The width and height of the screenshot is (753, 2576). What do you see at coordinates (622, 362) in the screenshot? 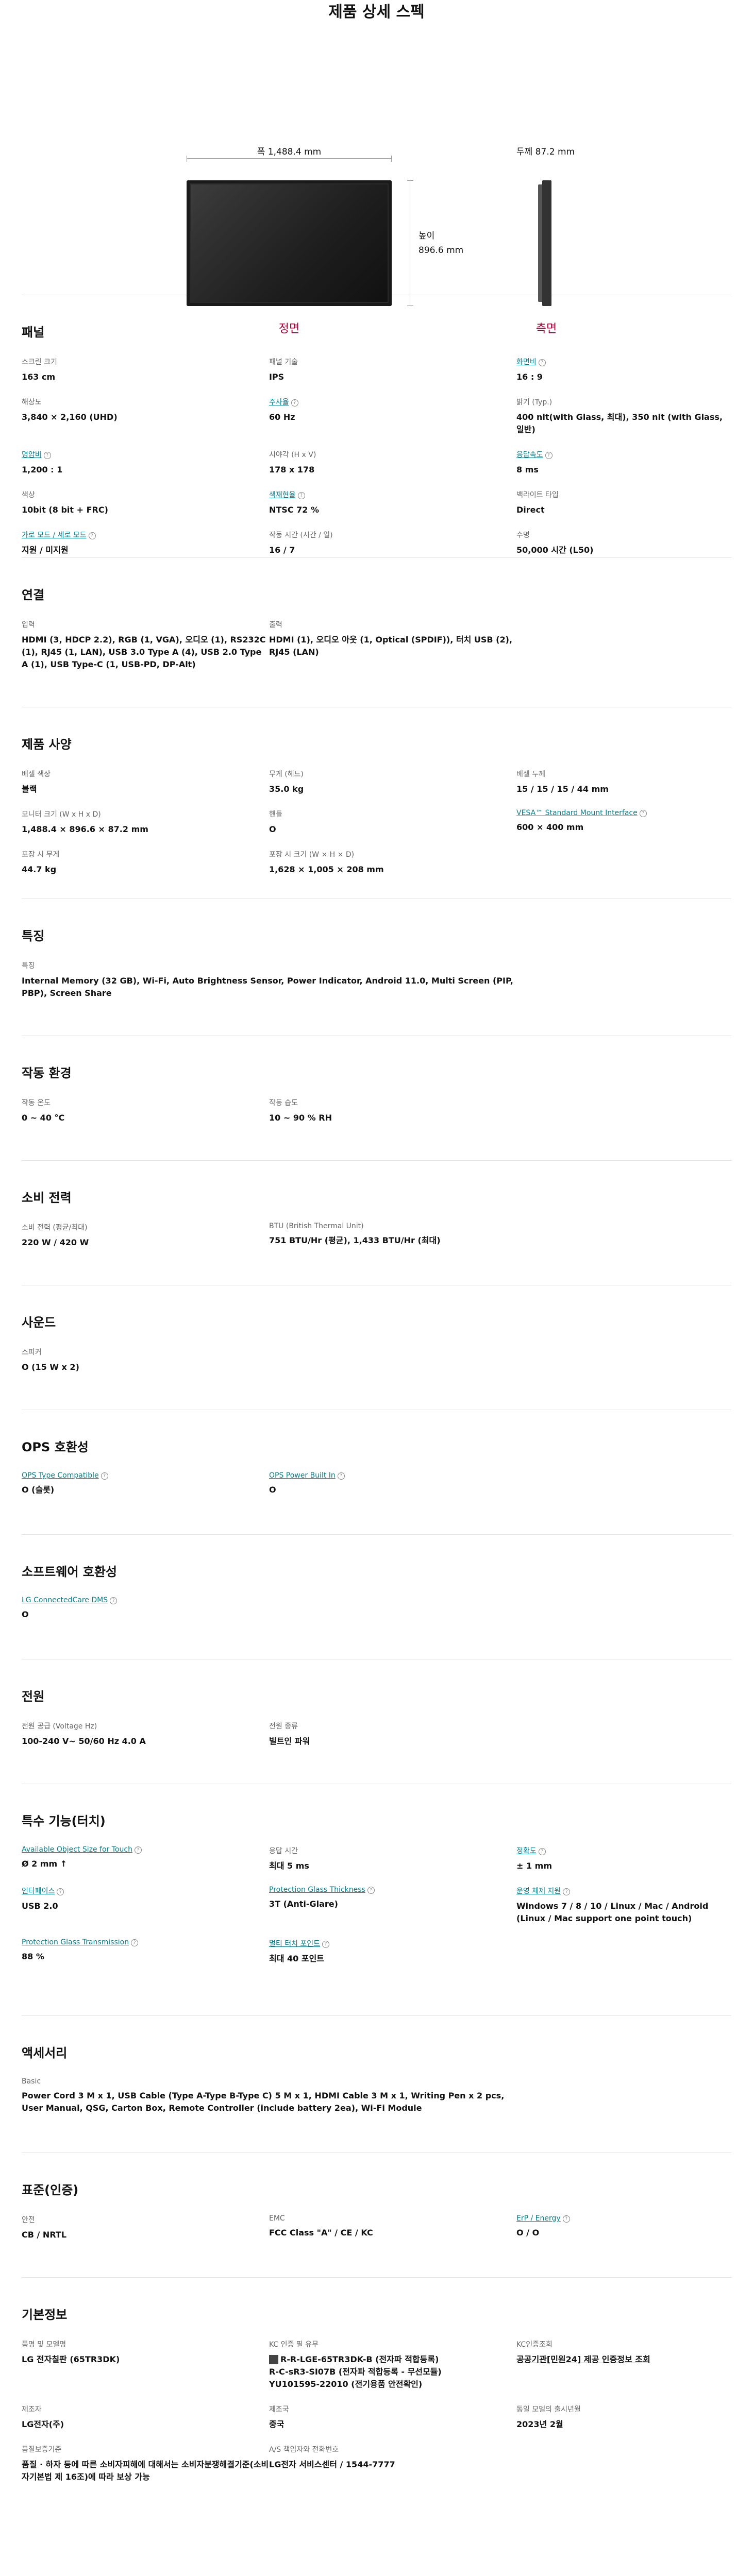
I see `spec-label-link: 화면비?` at bounding box center [622, 362].